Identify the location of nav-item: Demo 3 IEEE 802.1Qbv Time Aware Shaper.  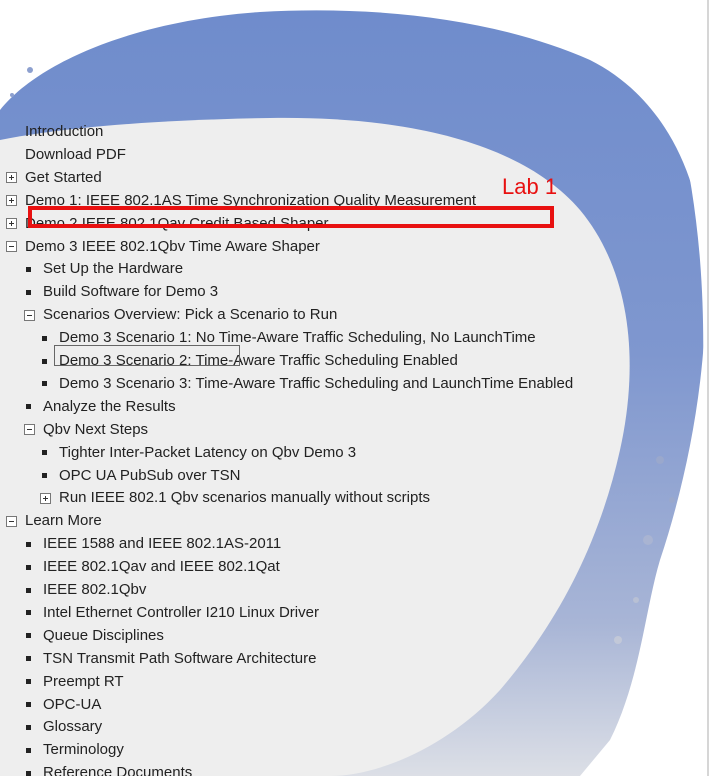
(163, 247).